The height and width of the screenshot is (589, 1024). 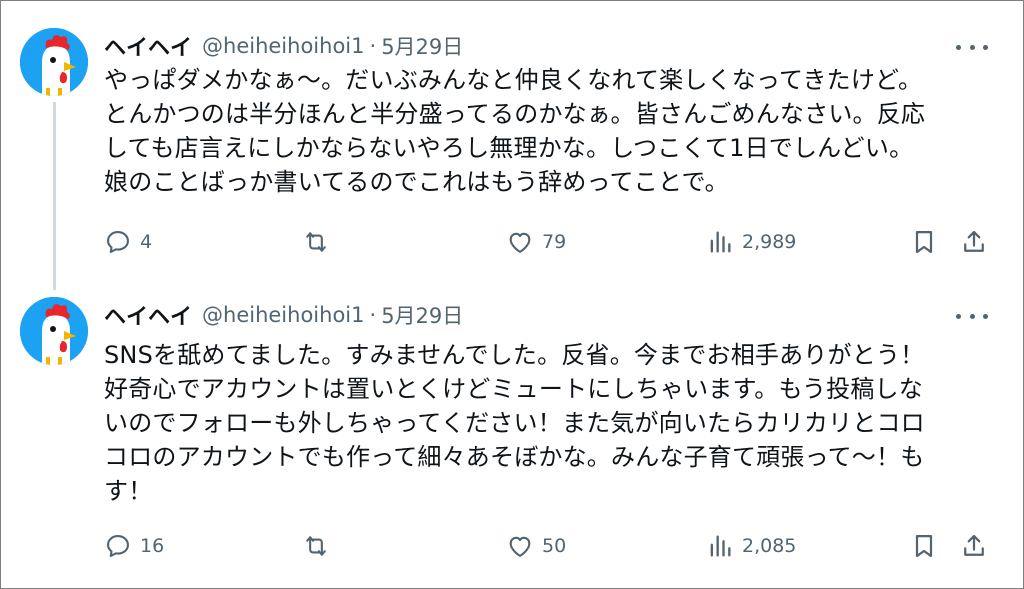 I want to click on bookmark-icon, so click(x=924, y=546).